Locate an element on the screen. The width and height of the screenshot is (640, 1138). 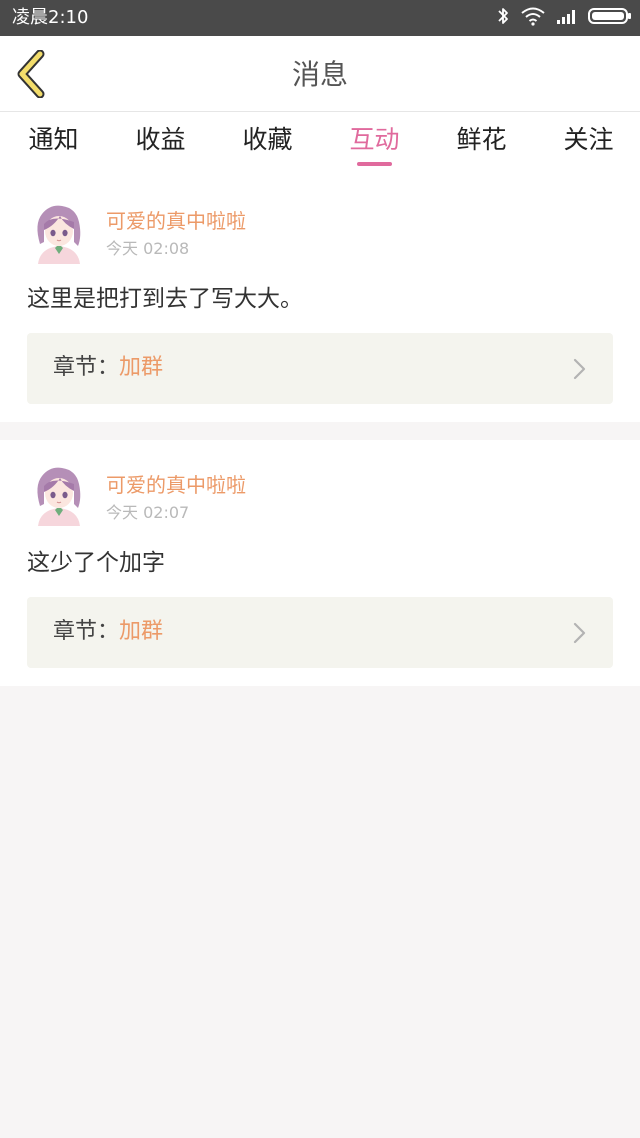
tab-label: 鲜花 is located at coordinates (481, 139).